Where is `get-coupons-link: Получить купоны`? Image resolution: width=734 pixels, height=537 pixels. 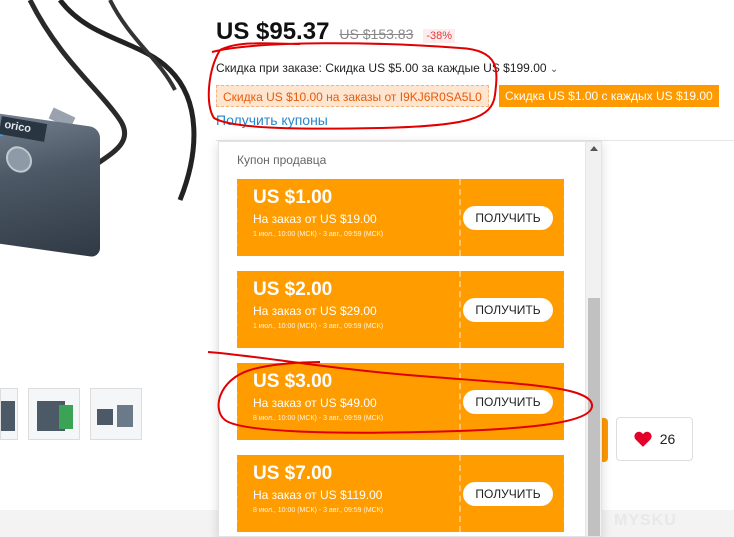 get-coupons-link: Получить купоны is located at coordinates (272, 120).